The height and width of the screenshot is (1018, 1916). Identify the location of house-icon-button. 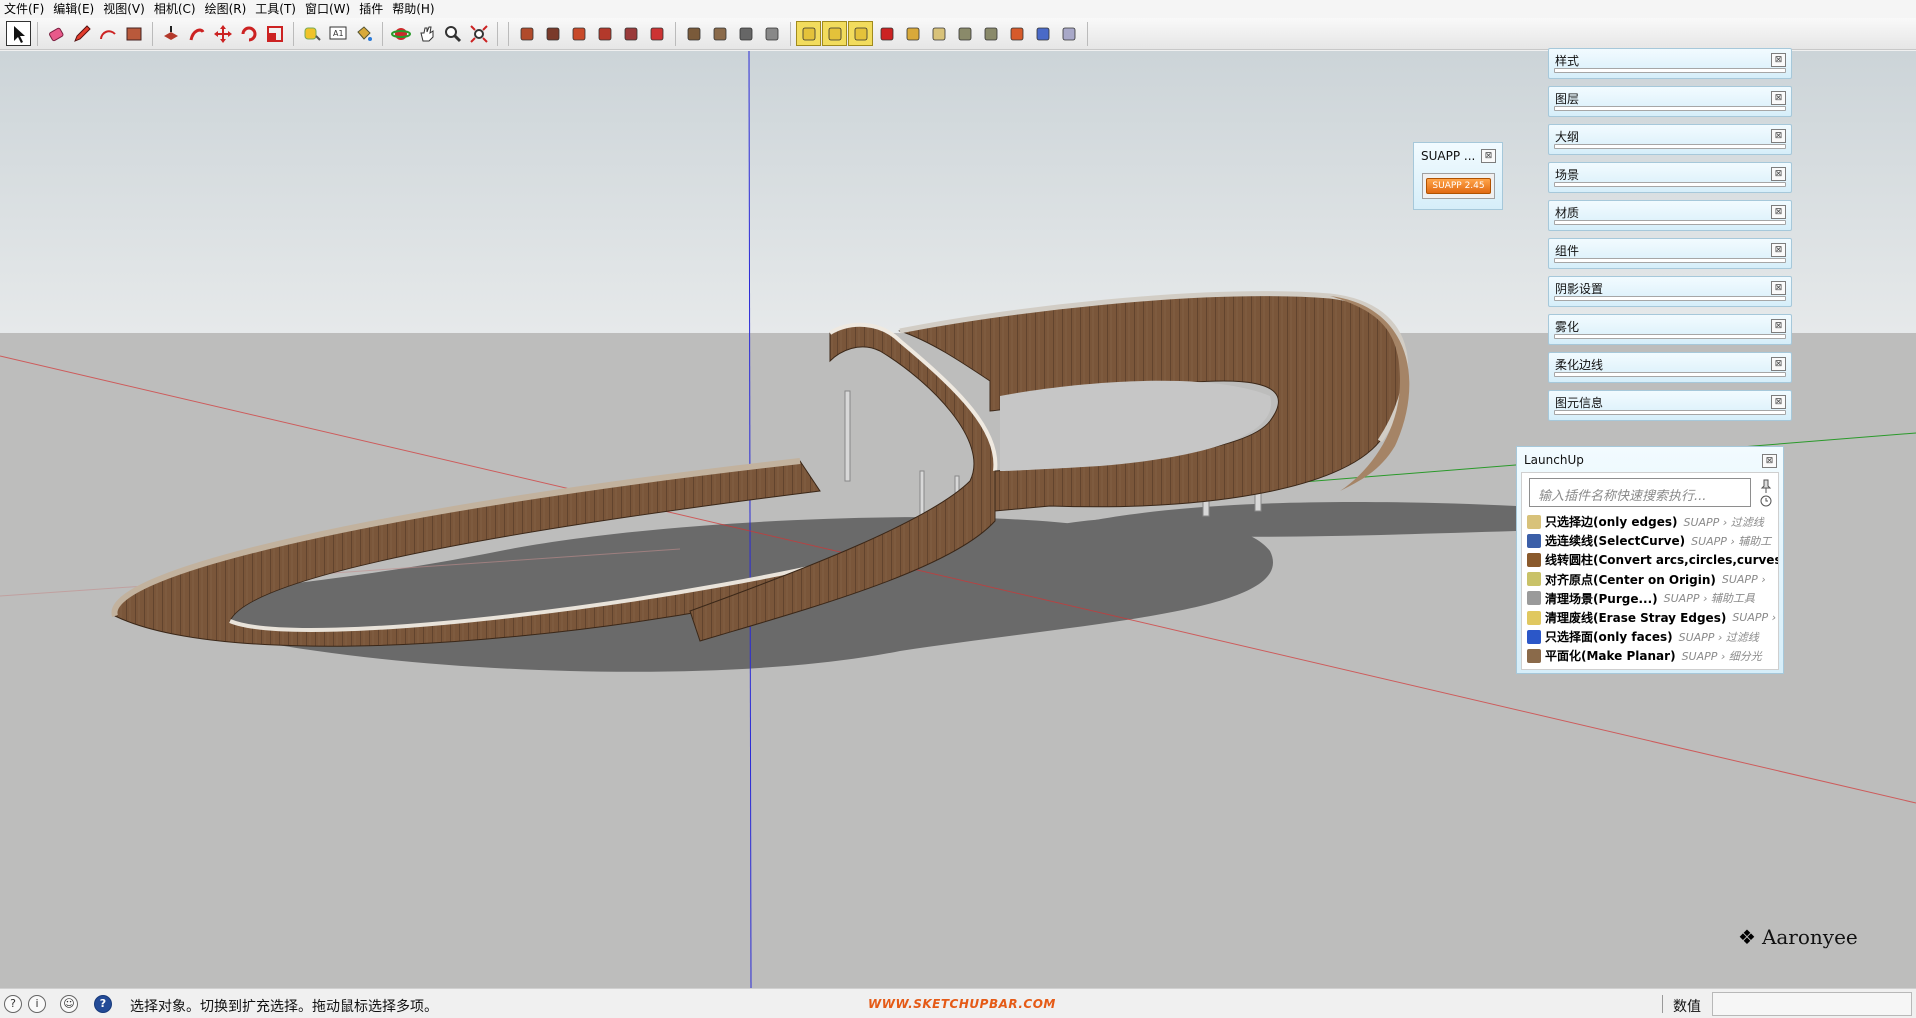
(693, 33).